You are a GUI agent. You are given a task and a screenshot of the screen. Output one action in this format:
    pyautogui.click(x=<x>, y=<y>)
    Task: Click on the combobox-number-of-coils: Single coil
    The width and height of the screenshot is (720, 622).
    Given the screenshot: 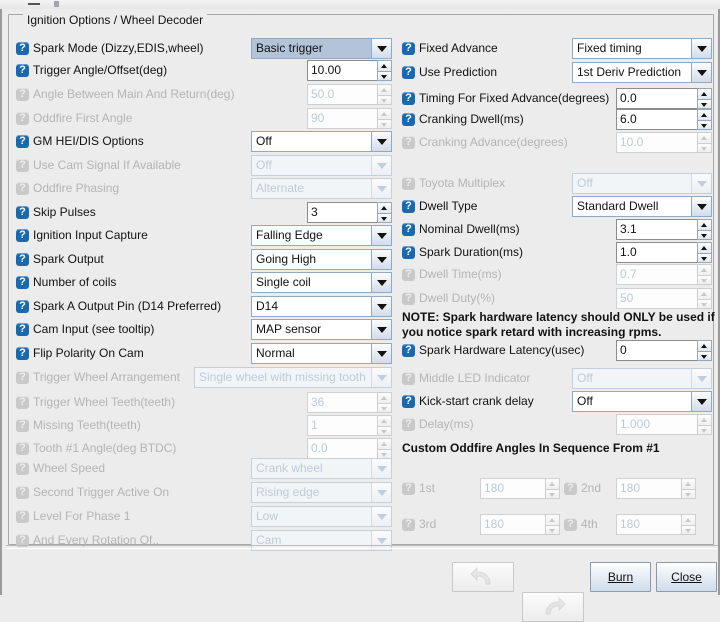 What is the action you would take?
    pyautogui.click(x=321, y=282)
    